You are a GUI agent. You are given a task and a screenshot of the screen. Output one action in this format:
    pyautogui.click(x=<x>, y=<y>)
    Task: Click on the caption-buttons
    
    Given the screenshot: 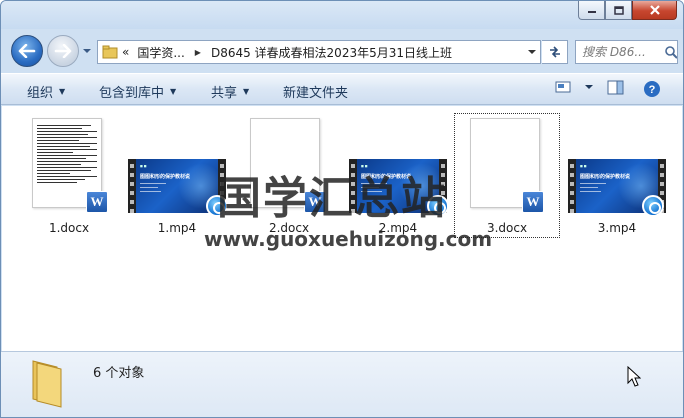 What is the action you would take?
    pyautogui.click(x=627, y=10)
    